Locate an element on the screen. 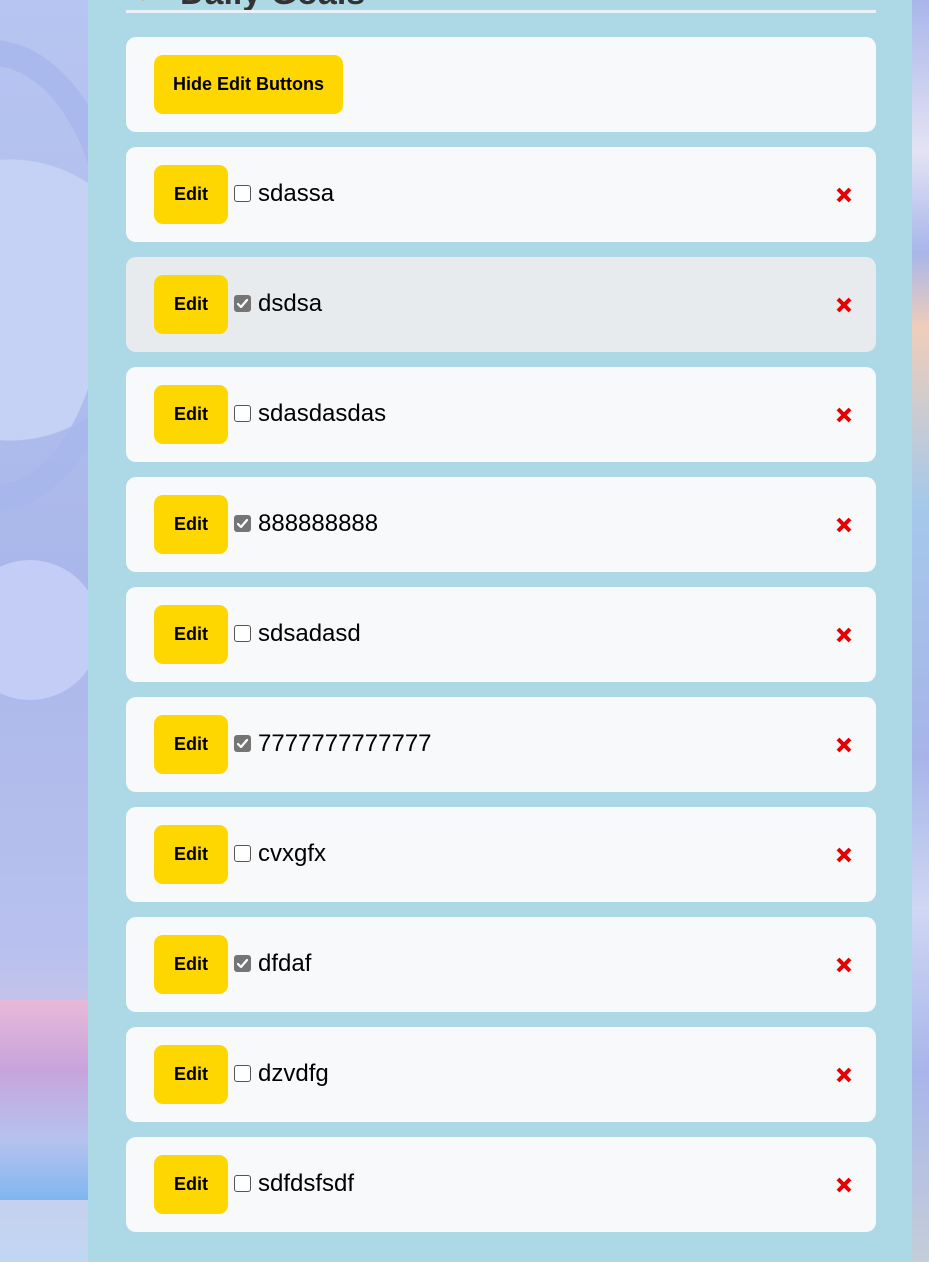  task-item: Edit sdfdsfsdf is located at coordinates (501, 1184).